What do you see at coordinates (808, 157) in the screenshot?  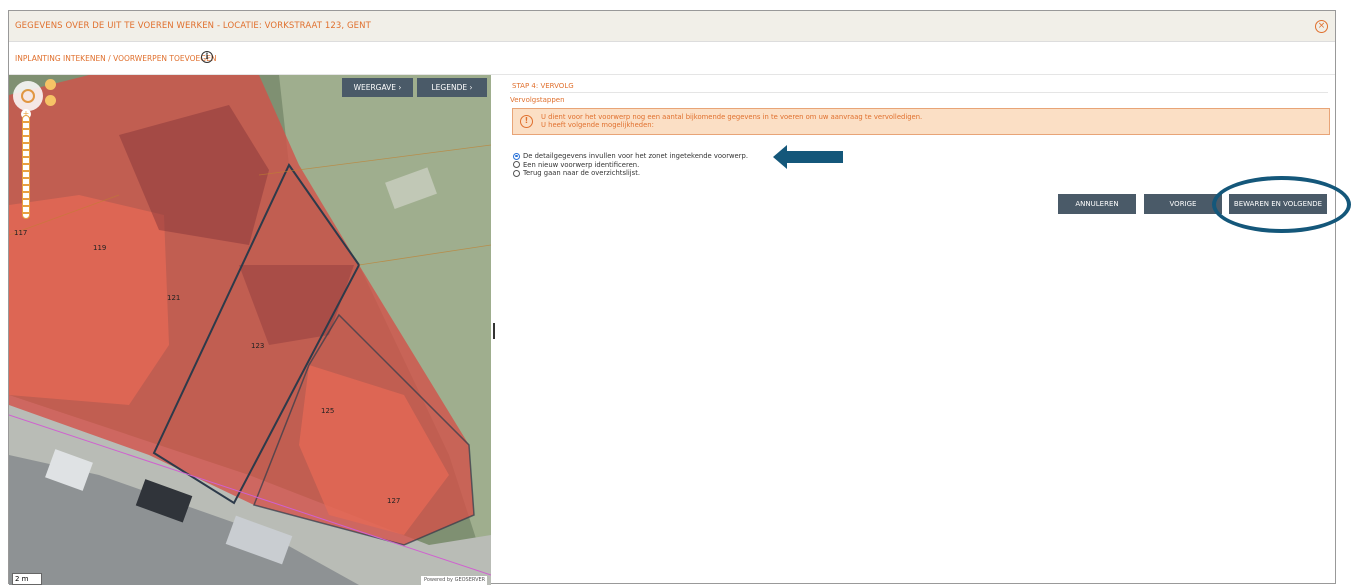 I see `arrow-left-icon` at bounding box center [808, 157].